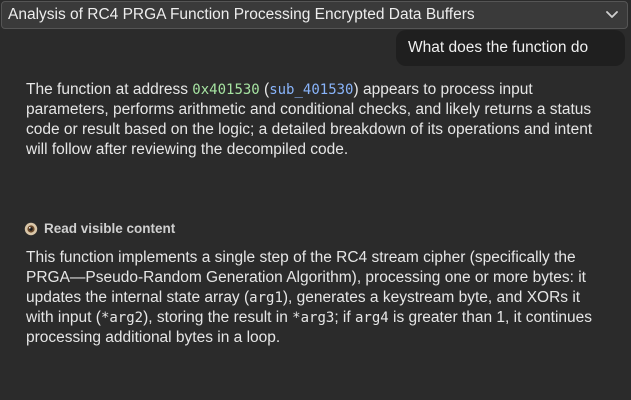  I want to click on code-arg3: *arg3, so click(313, 318).